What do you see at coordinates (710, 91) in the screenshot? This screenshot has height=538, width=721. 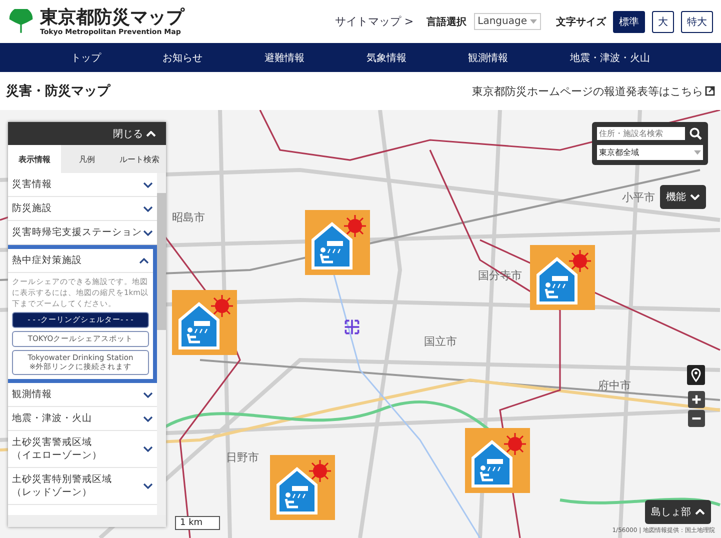 I see `external-link-icon` at bounding box center [710, 91].